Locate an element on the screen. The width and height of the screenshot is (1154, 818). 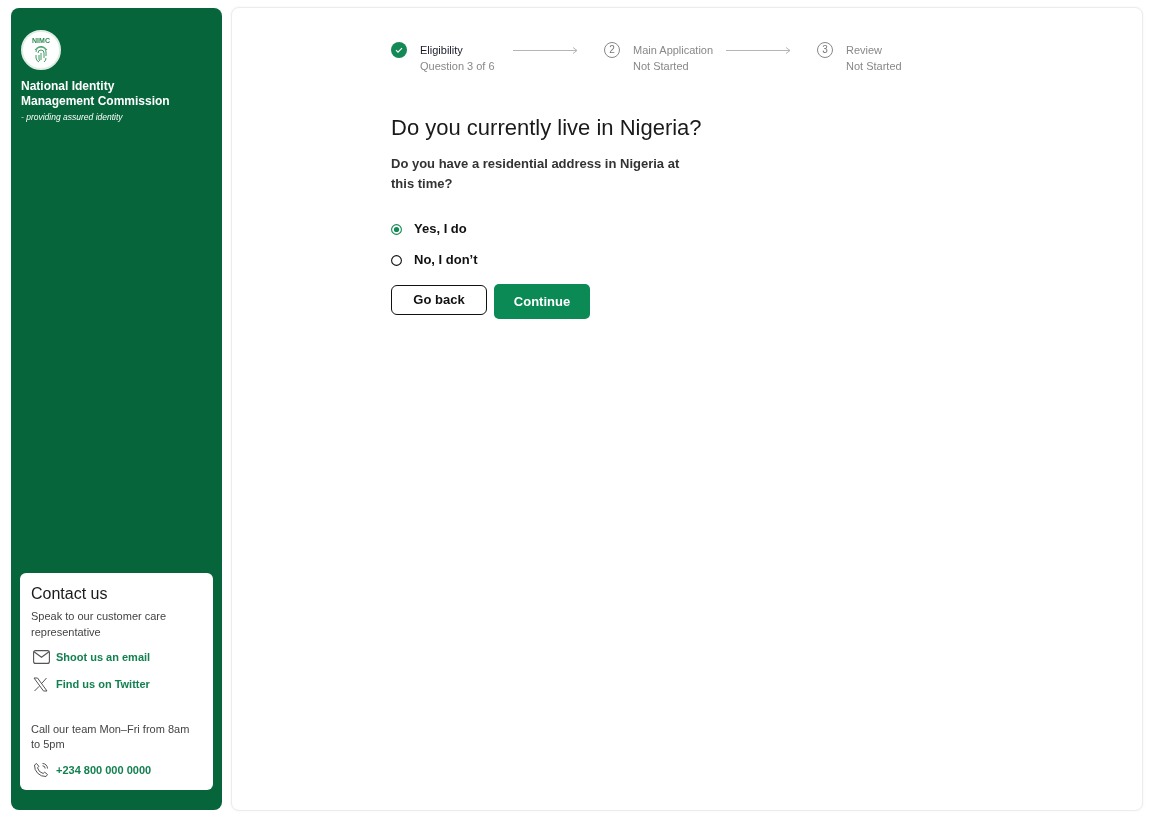
radio-icon is located at coordinates (396, 260).